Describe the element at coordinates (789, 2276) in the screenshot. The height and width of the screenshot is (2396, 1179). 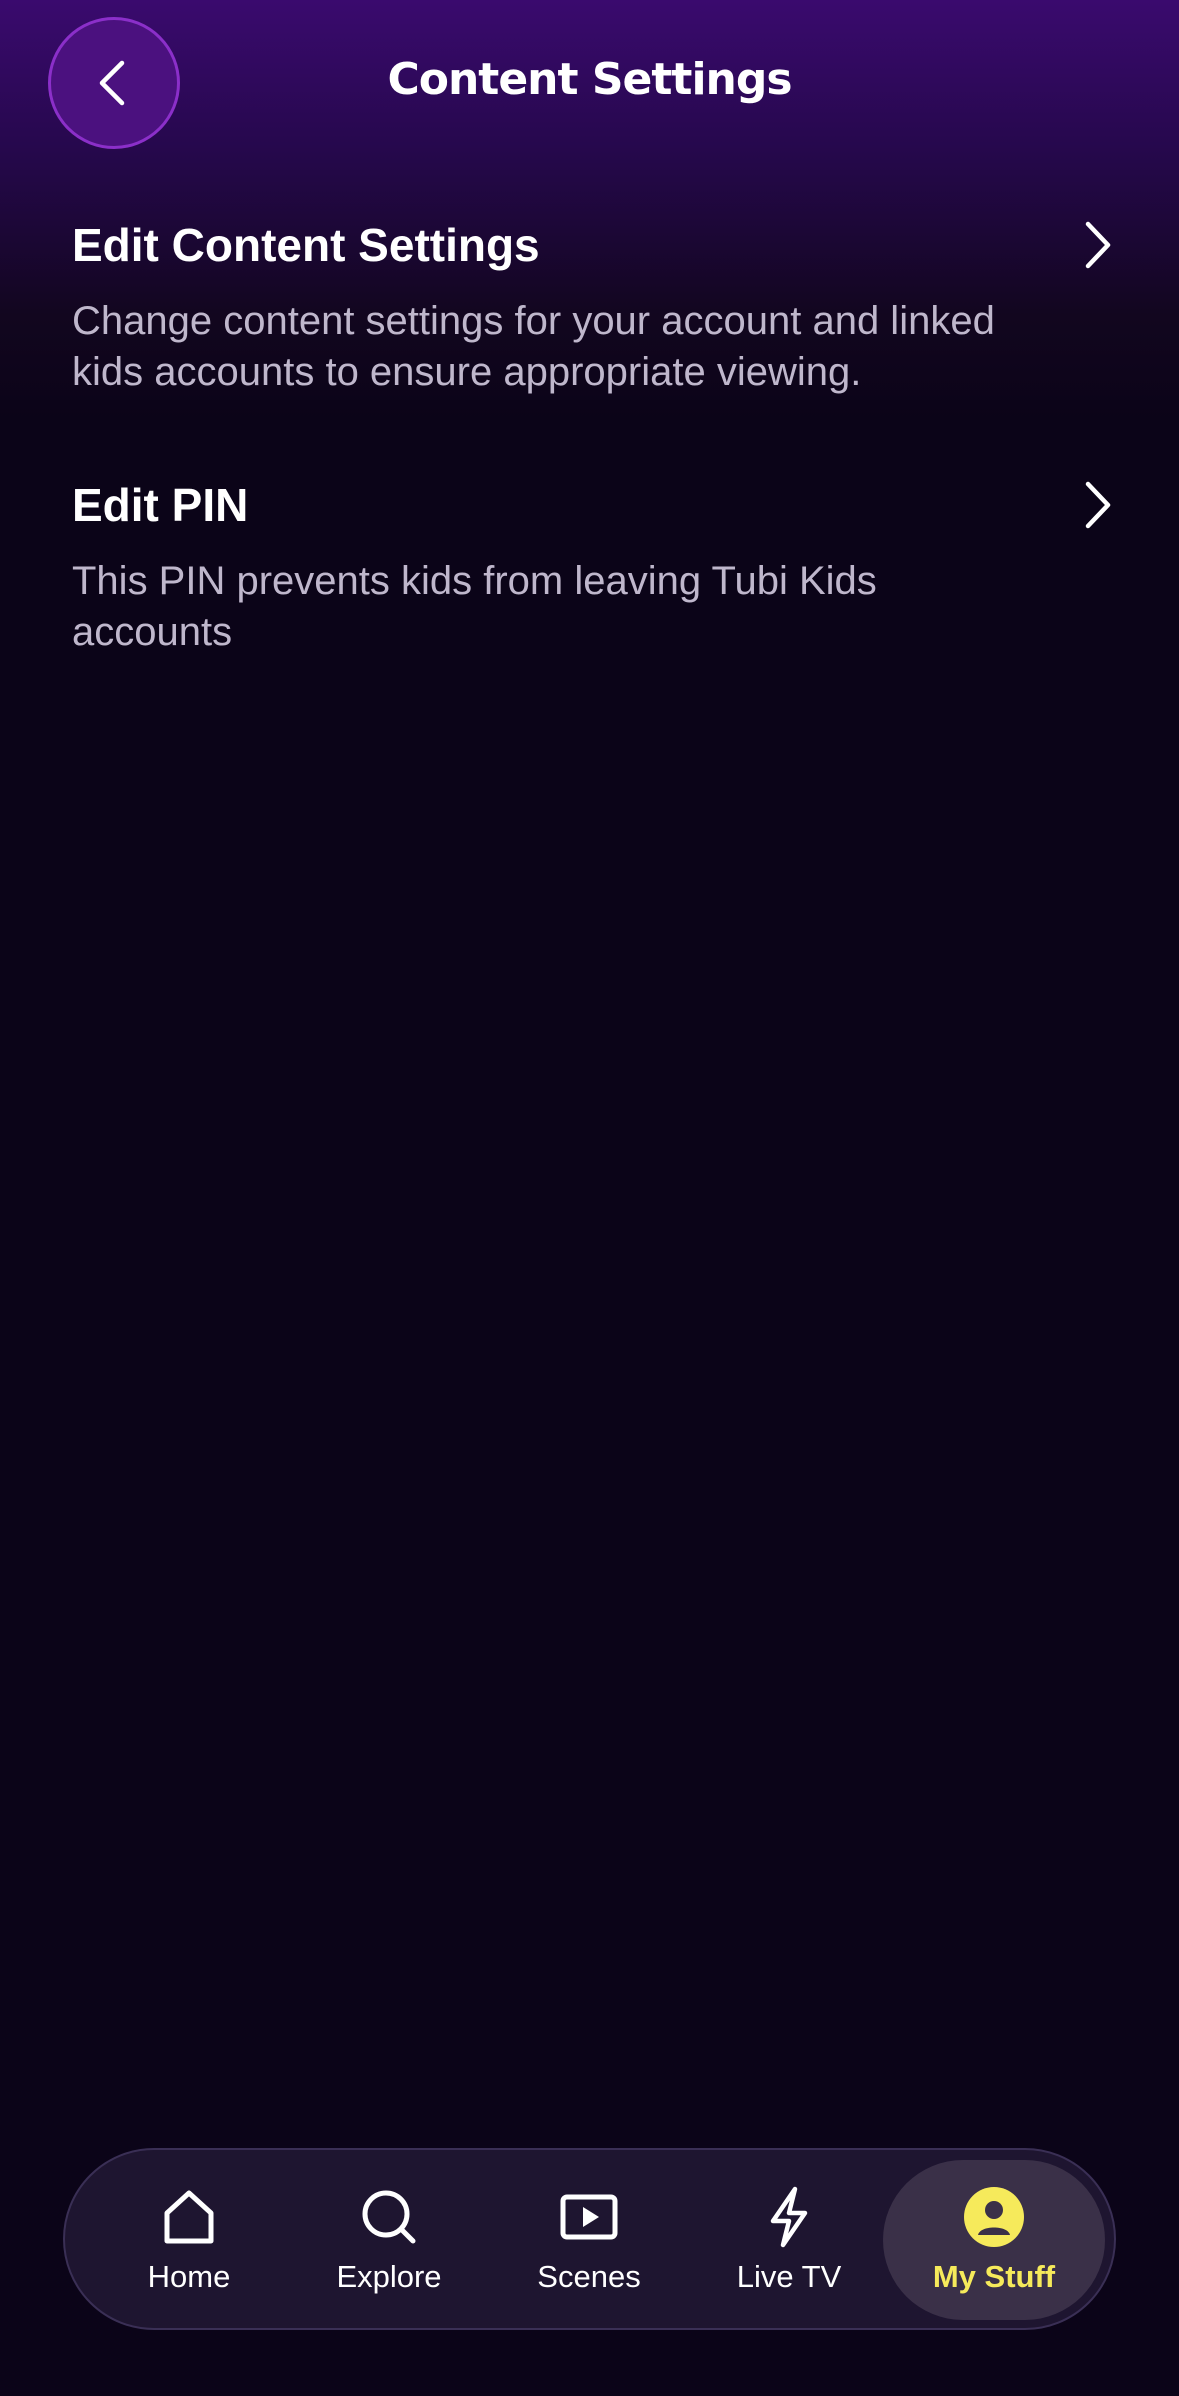
I see `tab-label: Live TV` at that location.